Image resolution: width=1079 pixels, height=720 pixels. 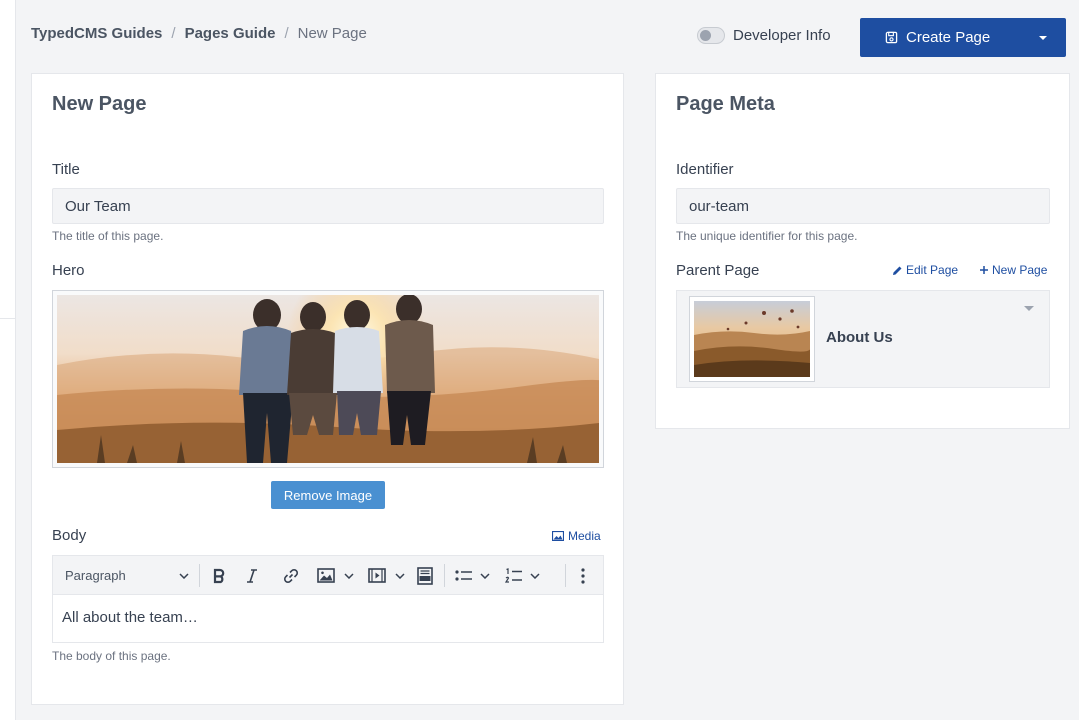 What do you see at coordinates (1020, 270) in the screenshot?
I see `new-page-label: New Page` at bounding box center [1020, 270].